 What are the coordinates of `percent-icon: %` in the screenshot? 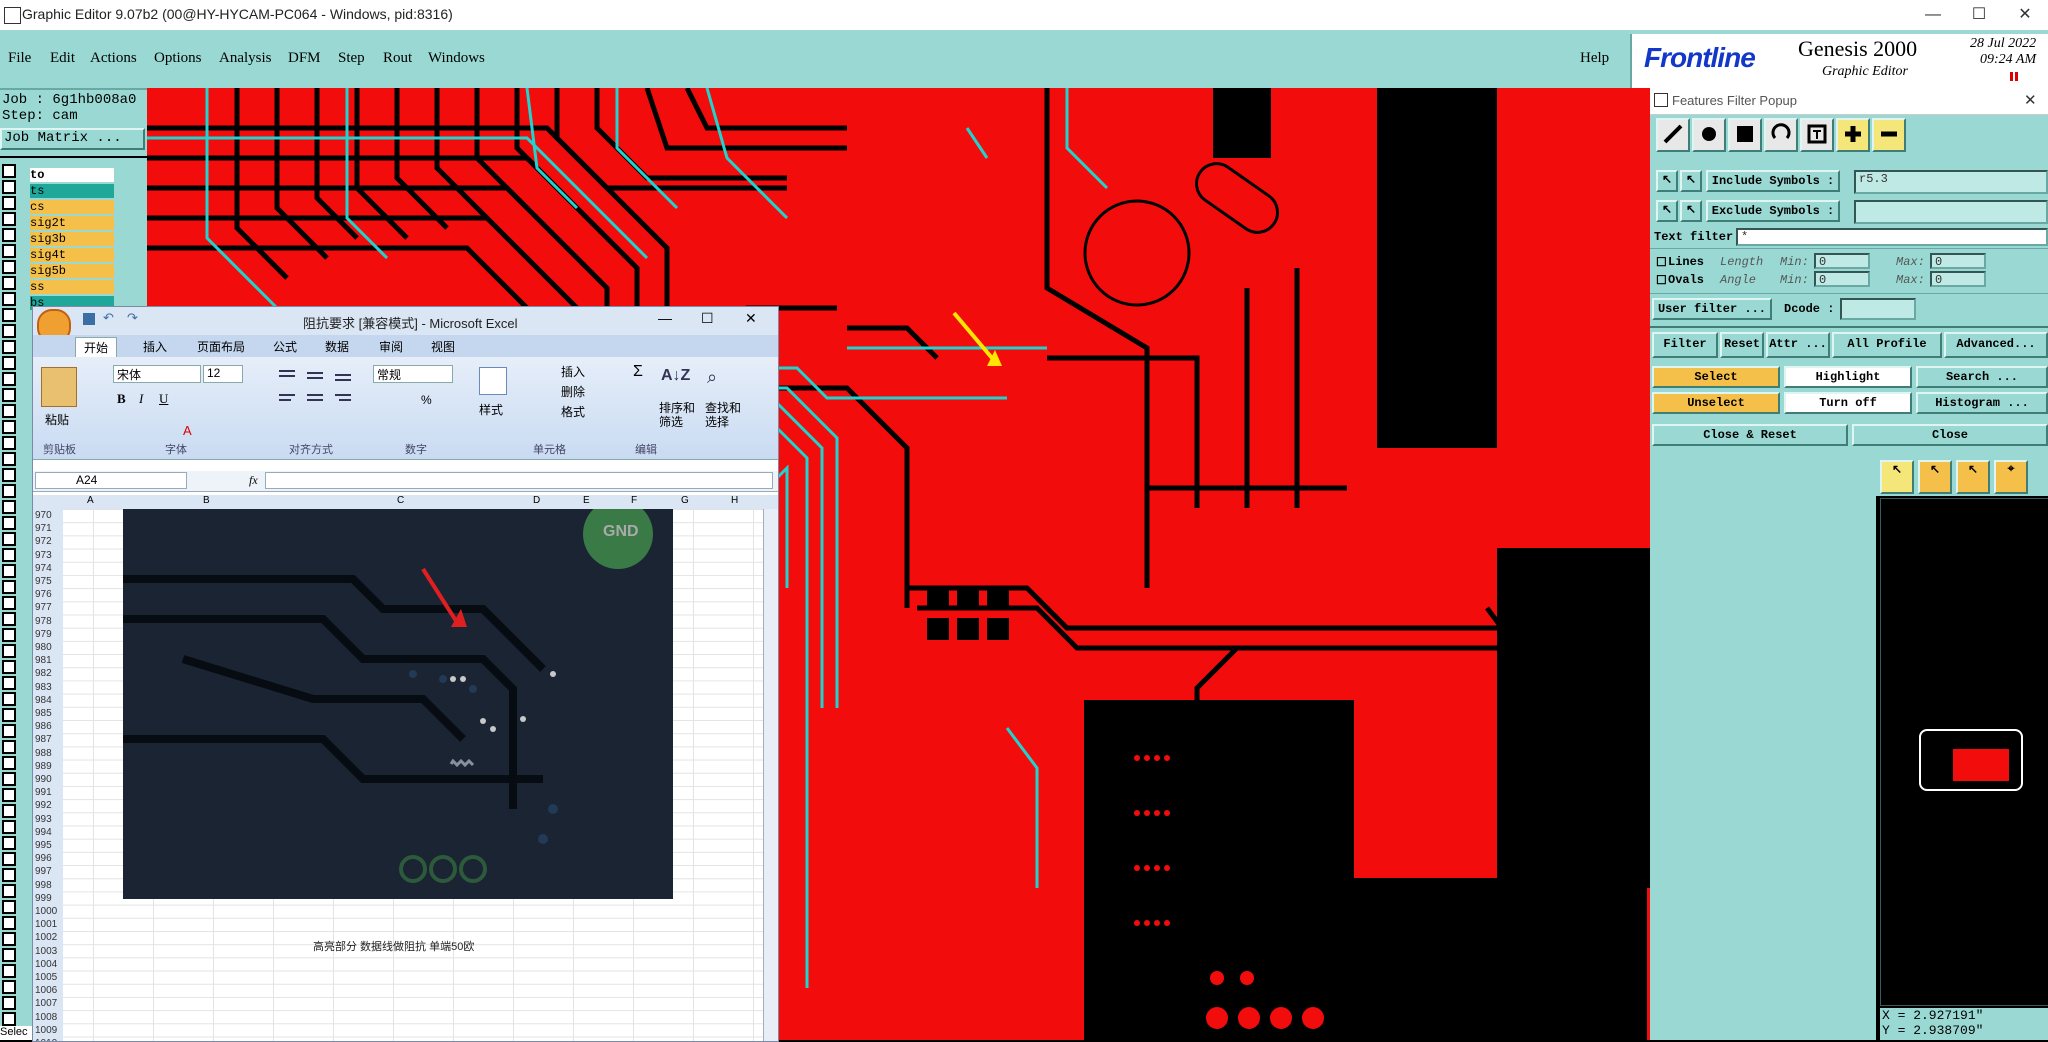 It's located at (426, 400).